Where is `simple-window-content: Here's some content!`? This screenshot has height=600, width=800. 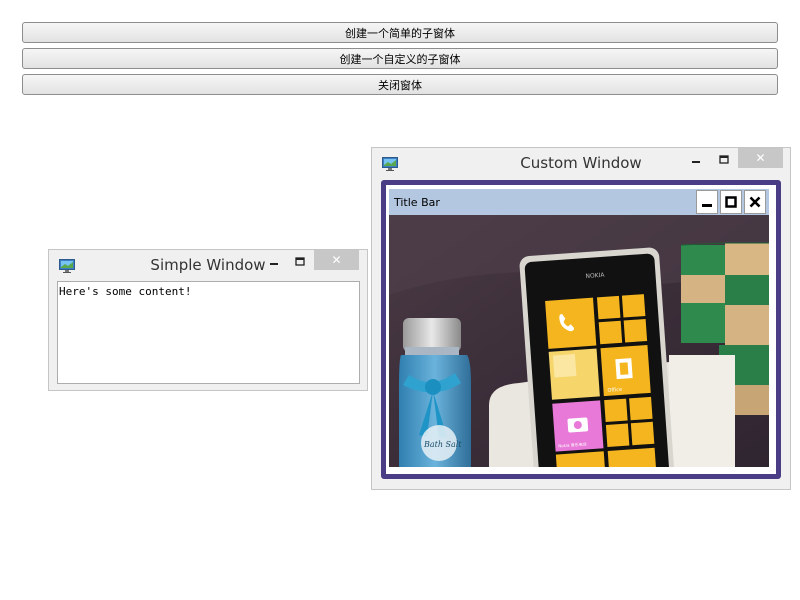 simple-window-content: Here's some content! is located at coordinates (208, 332).